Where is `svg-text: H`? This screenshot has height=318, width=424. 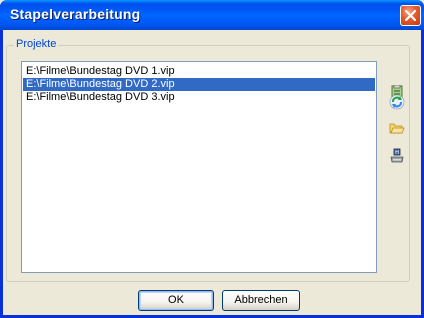 svg-text: H is located at coordinates (397, 153).